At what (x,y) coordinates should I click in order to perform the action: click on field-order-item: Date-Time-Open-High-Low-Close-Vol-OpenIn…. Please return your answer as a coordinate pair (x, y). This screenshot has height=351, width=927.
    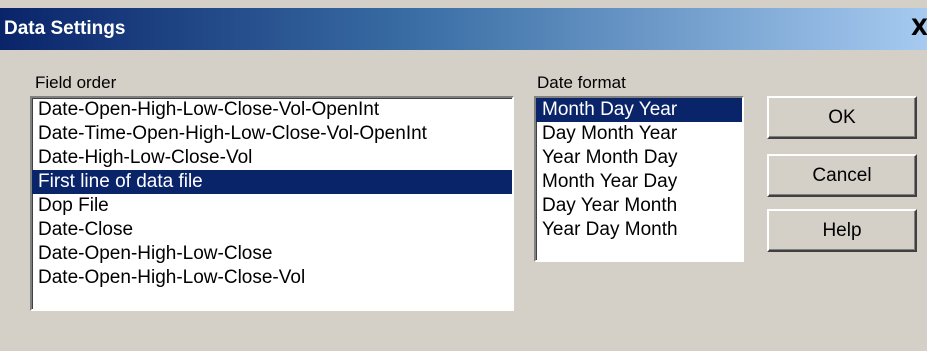
    Looking at the image, I should click on (272, 134).